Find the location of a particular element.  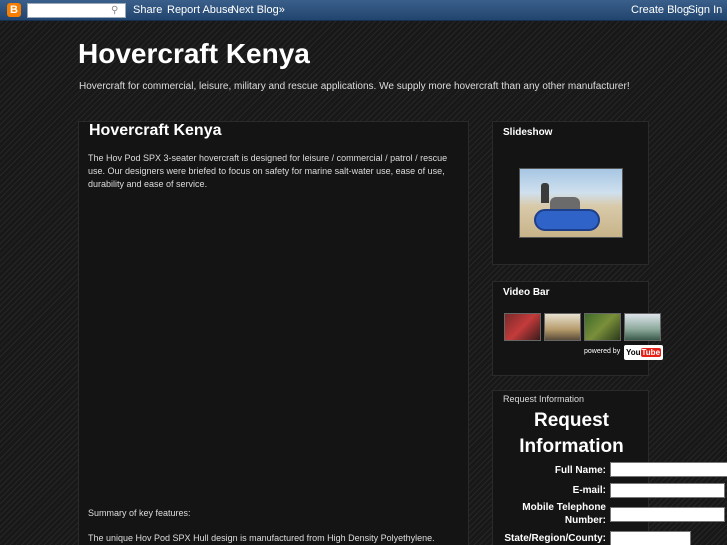

full-name-label: Full Name: is located at coordinates (580, 470).